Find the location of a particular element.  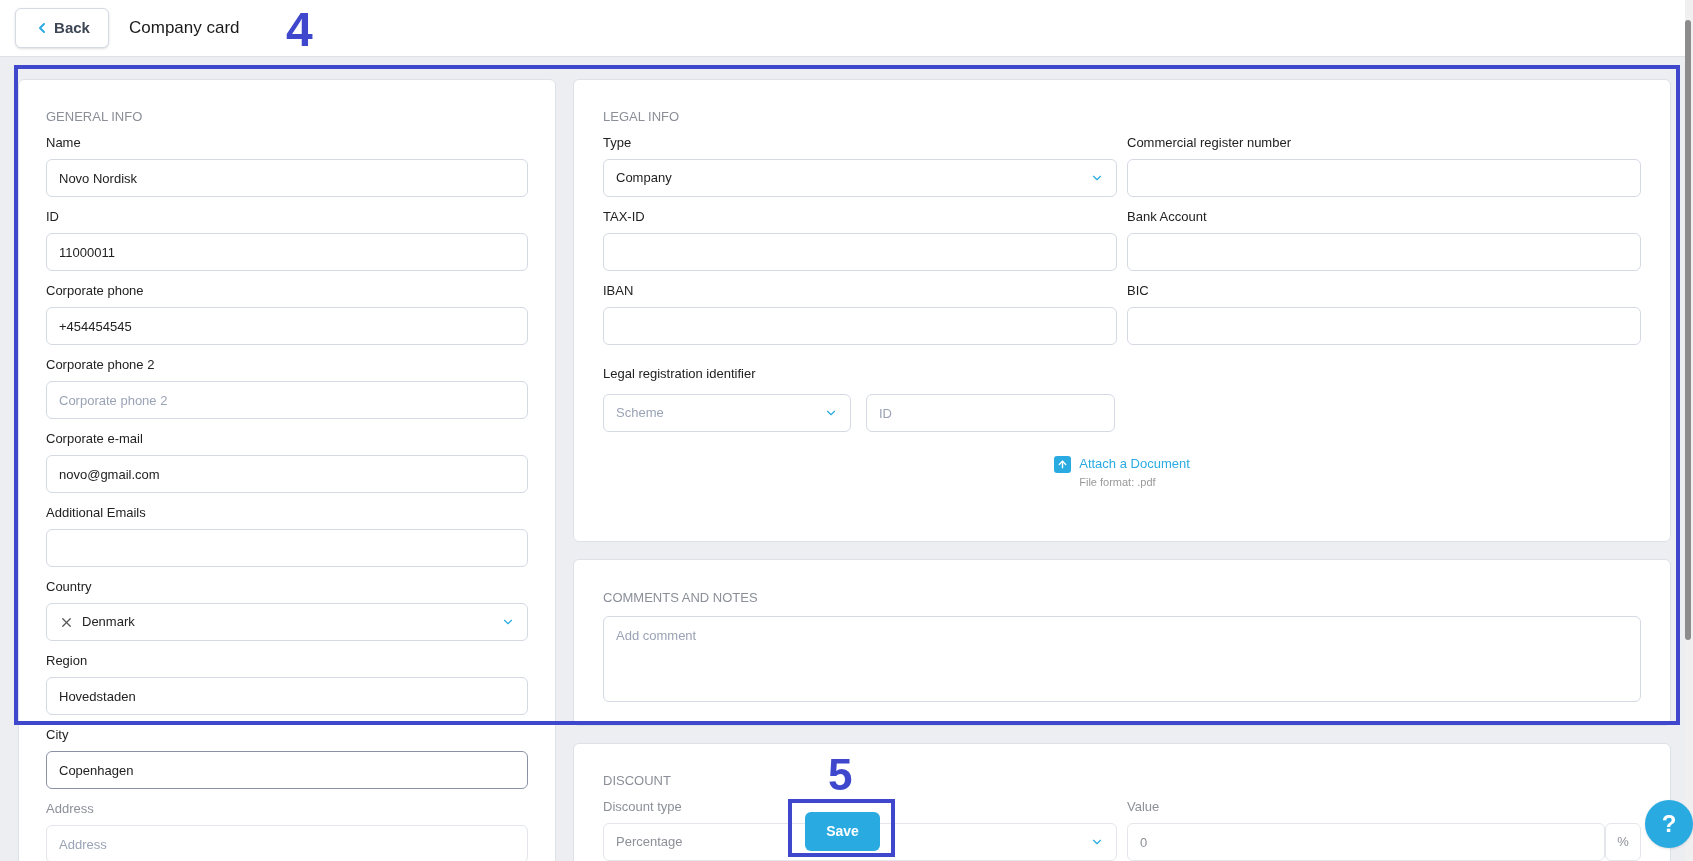

field-label: Region is located at coordinates (67, 661).